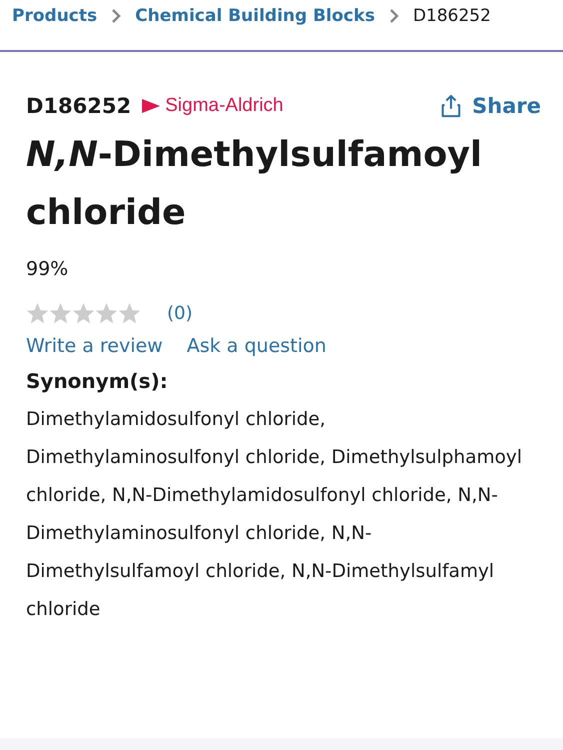 The height and width of the screenshot is (750, 563). What do you see at coordinates (97, 381) in the screenshot?
I see `synonyms-heading: Synonym(s):` at bounding box center [97, 381].